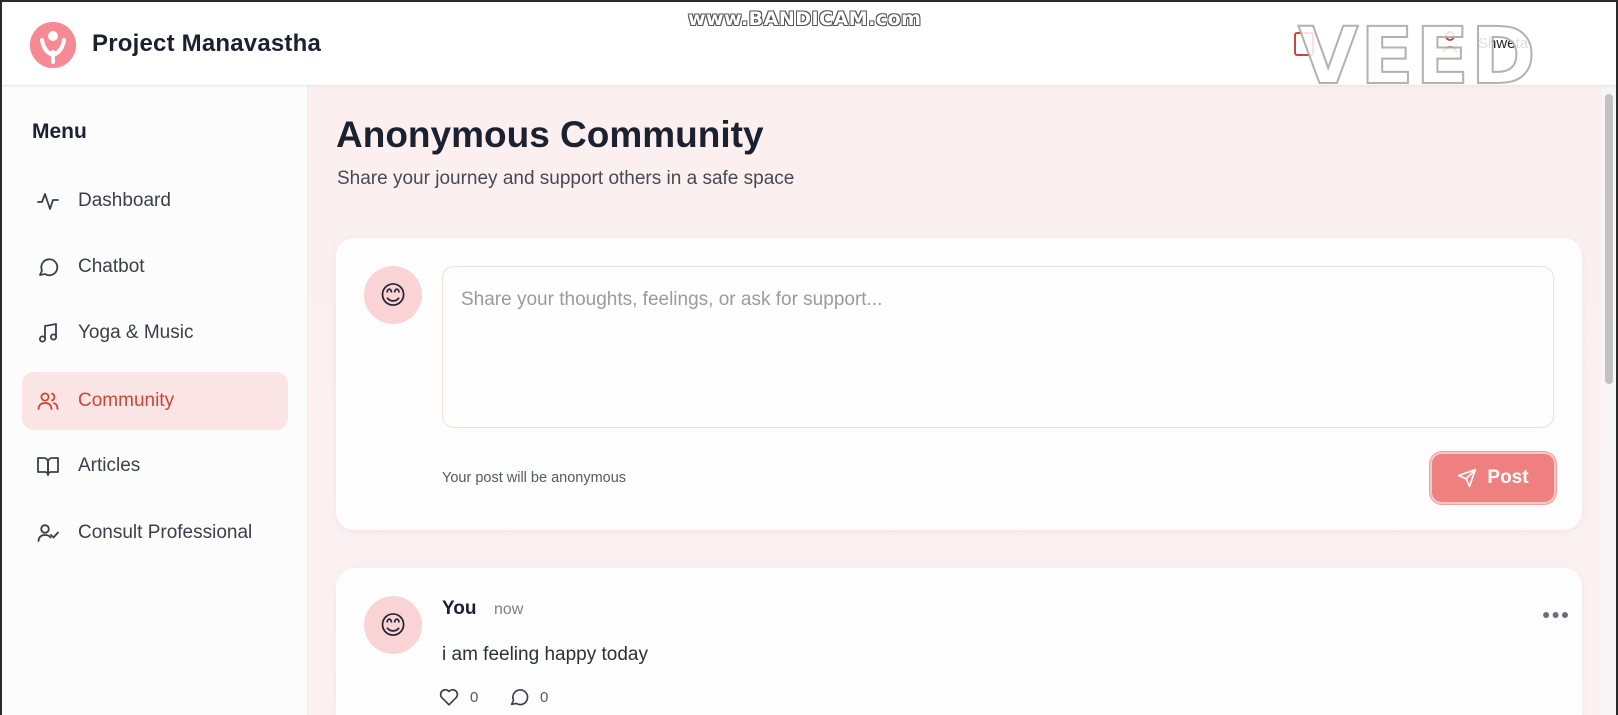 Image resolution: width=1618 pixels, height=715 pixels. Describe the element at coordinates (545, 654) in the screenshot. I see `post-body: i am feeling happy today` at that location.